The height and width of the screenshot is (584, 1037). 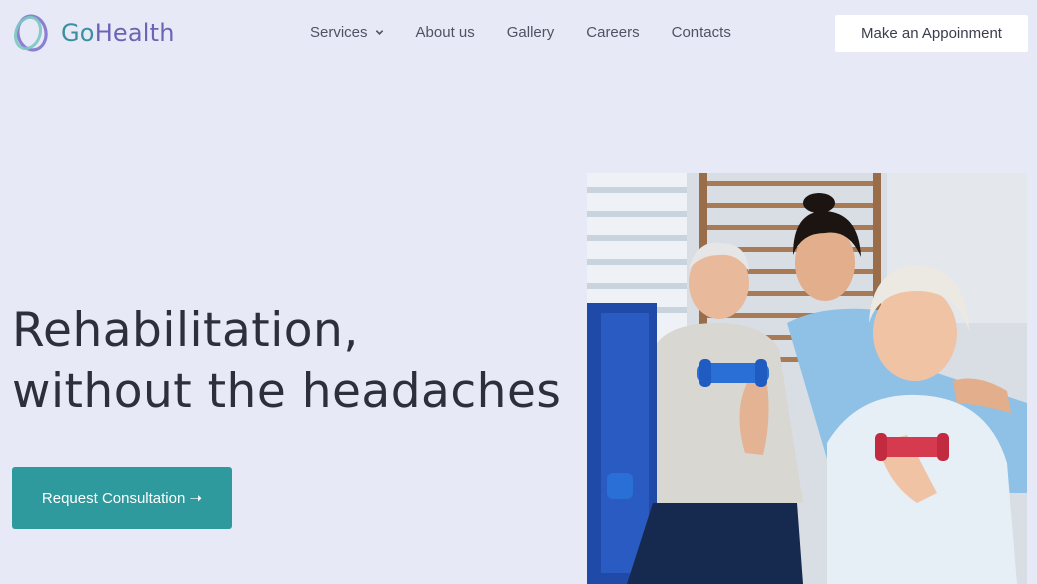 What do you see at coordinates (286, 361) in the screenshot?
I see `hero-title: Rehabilitation, without the headaches` at bounding box center [286, 361].